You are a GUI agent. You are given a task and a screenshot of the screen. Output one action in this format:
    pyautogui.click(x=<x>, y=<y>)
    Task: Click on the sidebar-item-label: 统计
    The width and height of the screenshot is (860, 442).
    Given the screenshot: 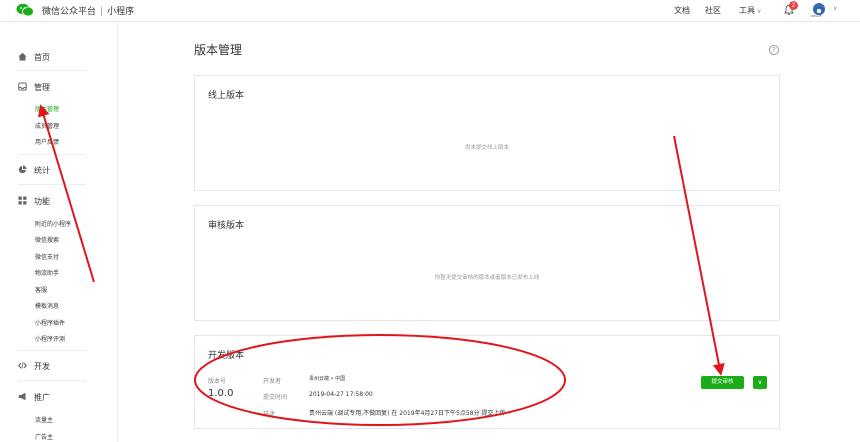 What is the action you would take?
    pyautogui.click(x=42, y=170)
    